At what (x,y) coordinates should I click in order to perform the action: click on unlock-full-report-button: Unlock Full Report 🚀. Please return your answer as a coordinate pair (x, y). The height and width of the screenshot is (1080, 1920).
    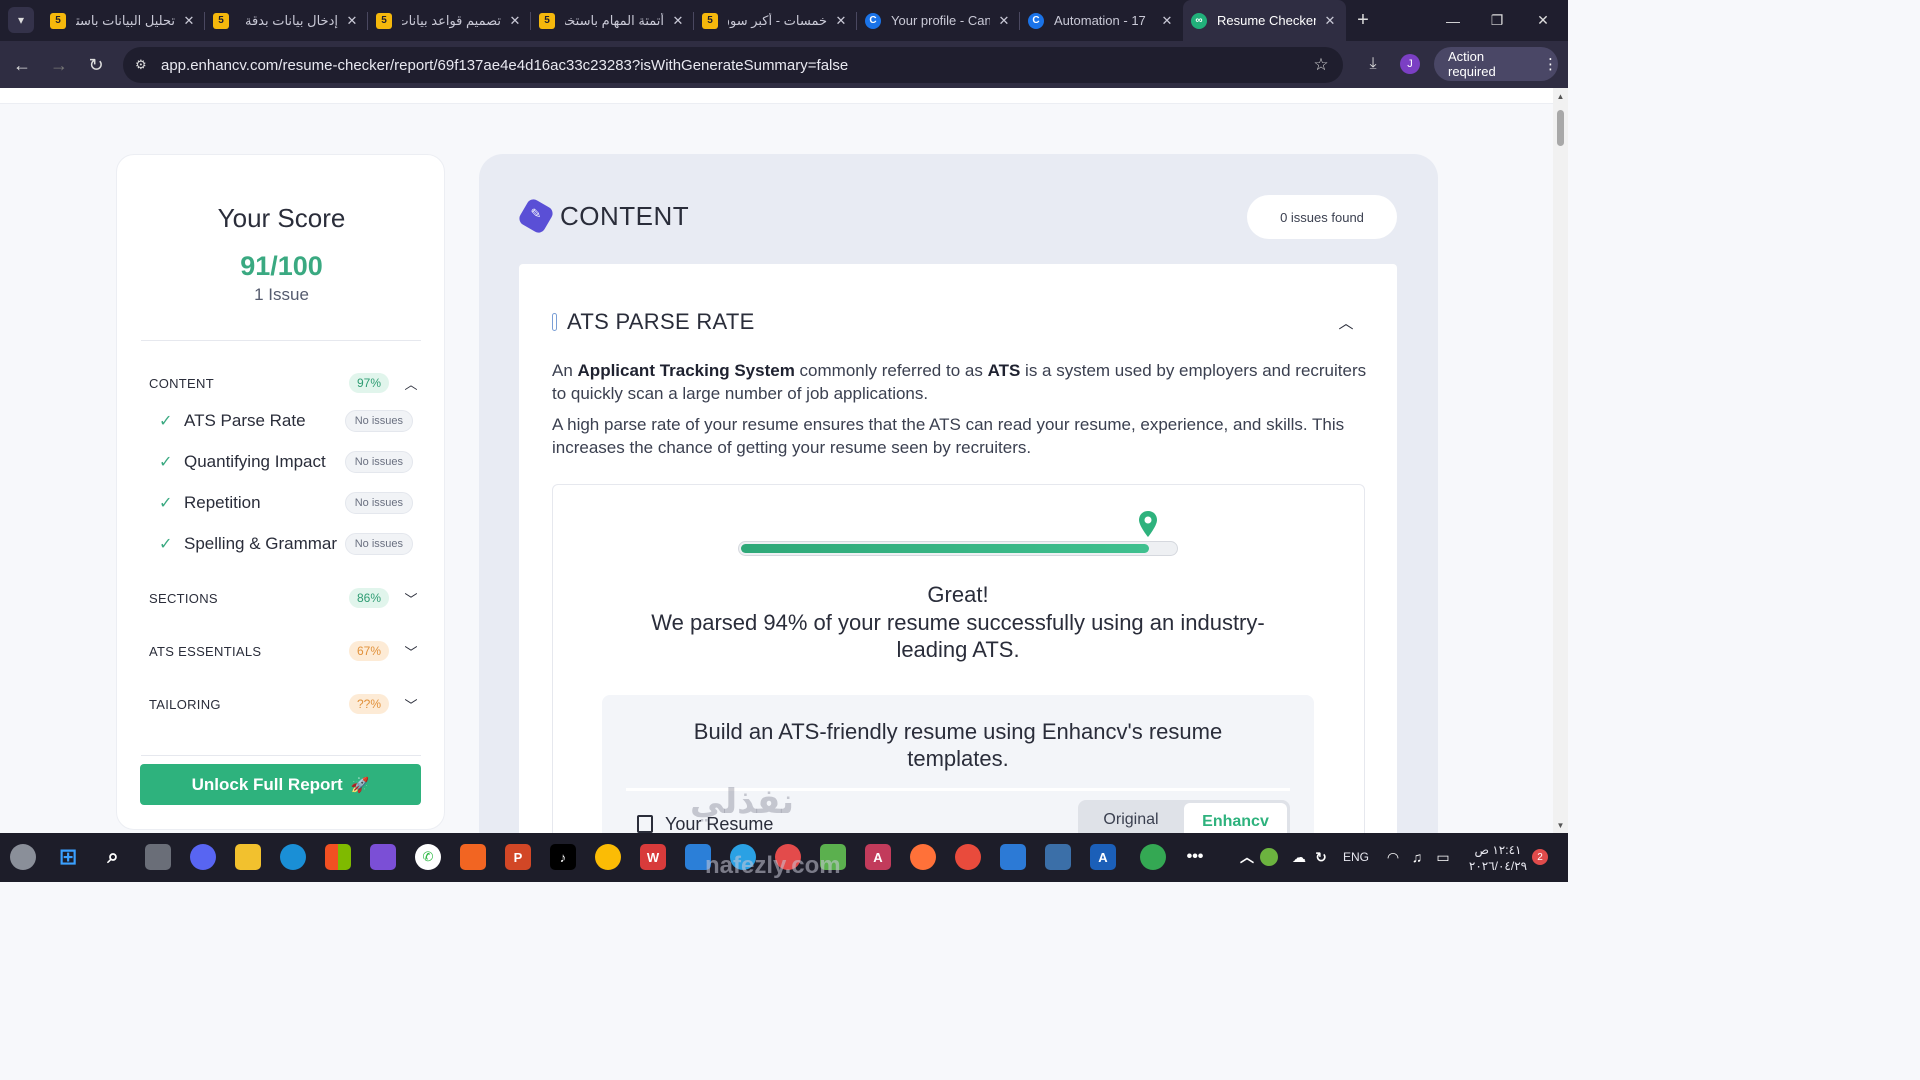
    Looking at the image, I should click on (280, 784).